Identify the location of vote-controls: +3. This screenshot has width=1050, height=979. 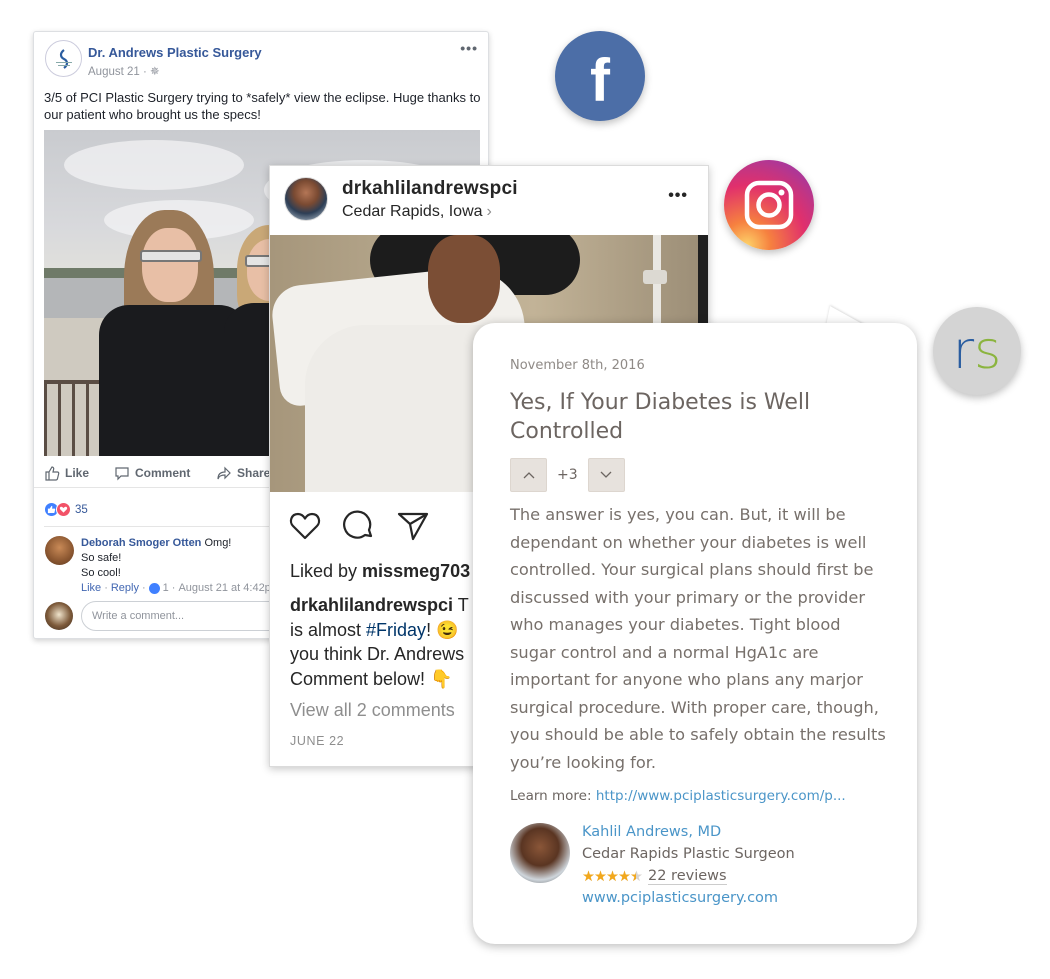
(567, 475).